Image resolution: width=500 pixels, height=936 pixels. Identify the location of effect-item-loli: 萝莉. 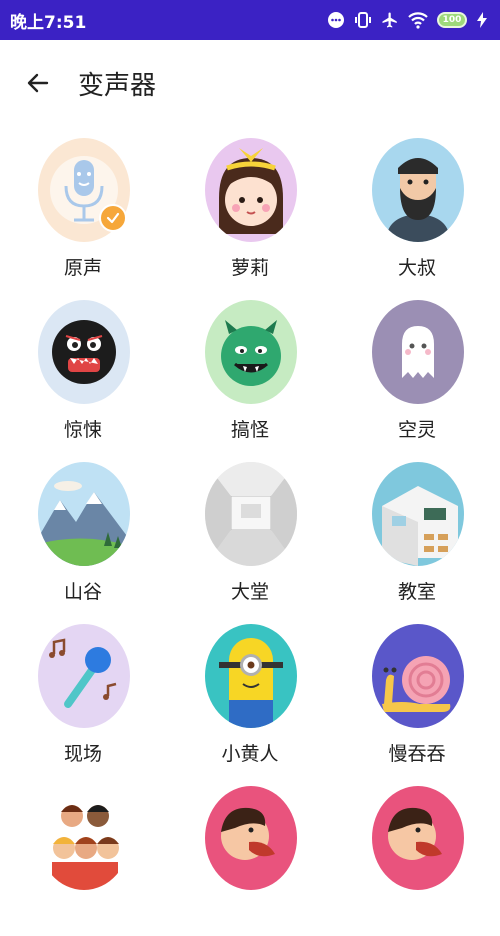
(250, 207).